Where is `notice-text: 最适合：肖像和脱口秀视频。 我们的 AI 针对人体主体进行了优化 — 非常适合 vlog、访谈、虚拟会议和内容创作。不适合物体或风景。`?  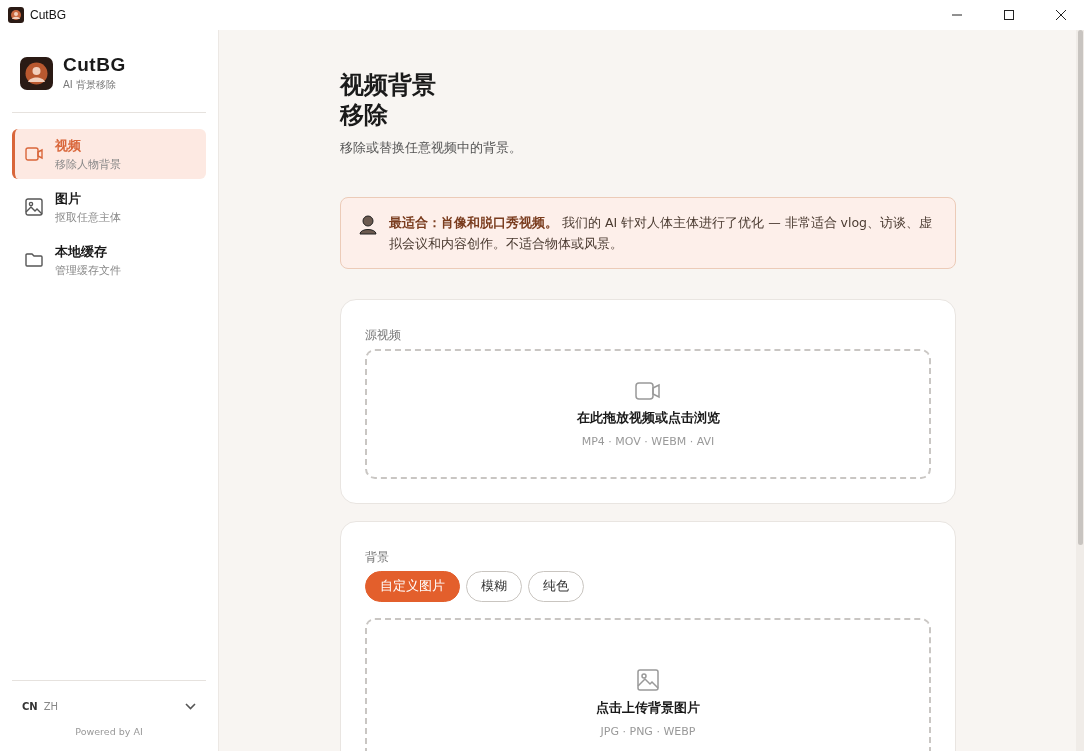 notice-text: 最适合：肖像和脱口秀视频。 我们的 AI 针对人体主体进行了优化 — 非常适合 vlog、访谈、虚拟会议和内容创作。不适合物体或风景。 is located at coordinates (661, 233).